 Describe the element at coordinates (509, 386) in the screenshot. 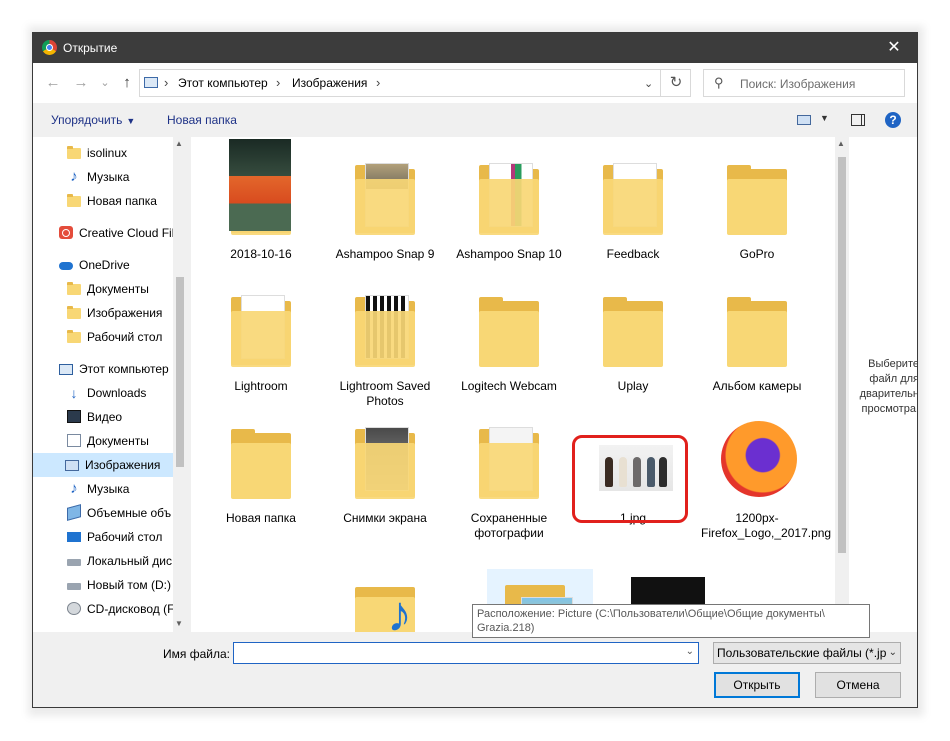

I see `file-name: Logitech Webcam` at that location.